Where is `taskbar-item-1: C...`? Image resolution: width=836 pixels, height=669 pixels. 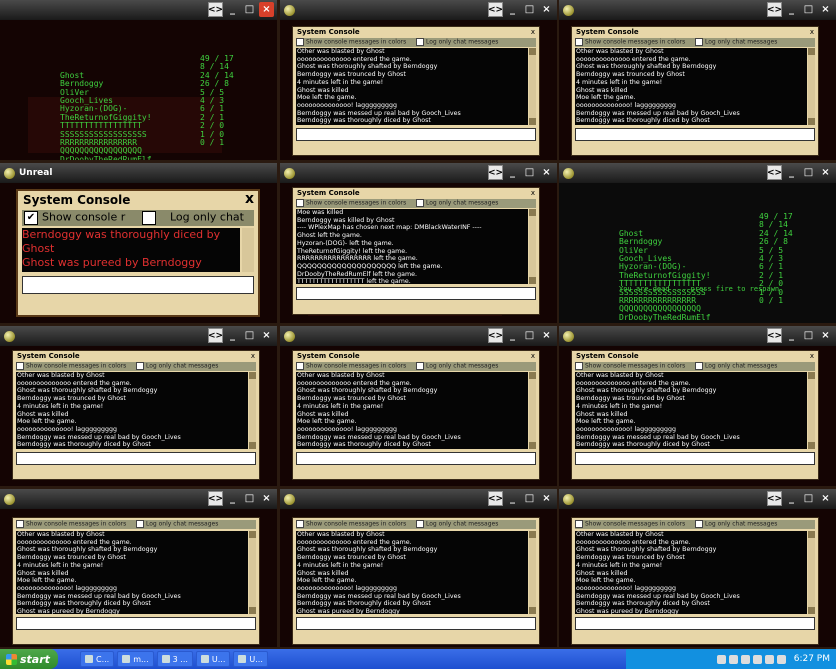 taskbar-item-1: C... is located at coordinates (97, 659).